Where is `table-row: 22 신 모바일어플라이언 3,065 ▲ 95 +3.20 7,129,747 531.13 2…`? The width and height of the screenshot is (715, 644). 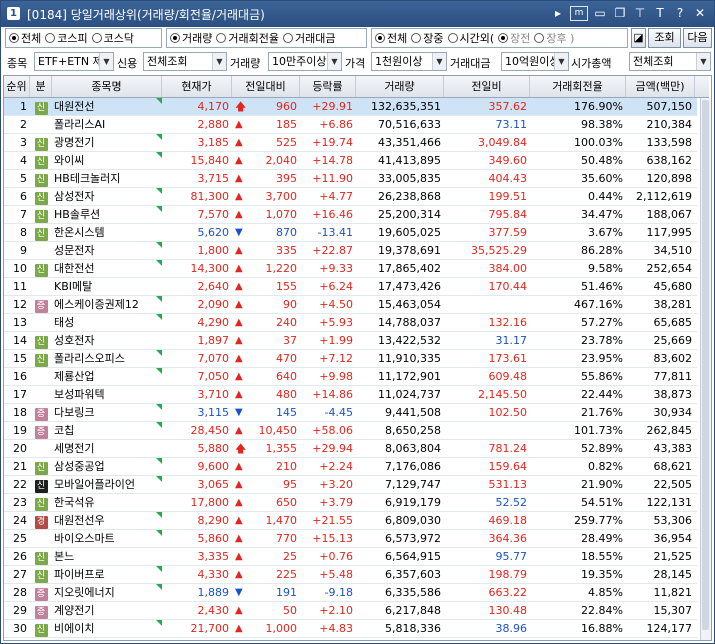 table-row: 22 신 모바일어플라이언 3,065 ▲ 95 +3.20 7,129,747 531.13 2… is located at coordinates (350, 485).